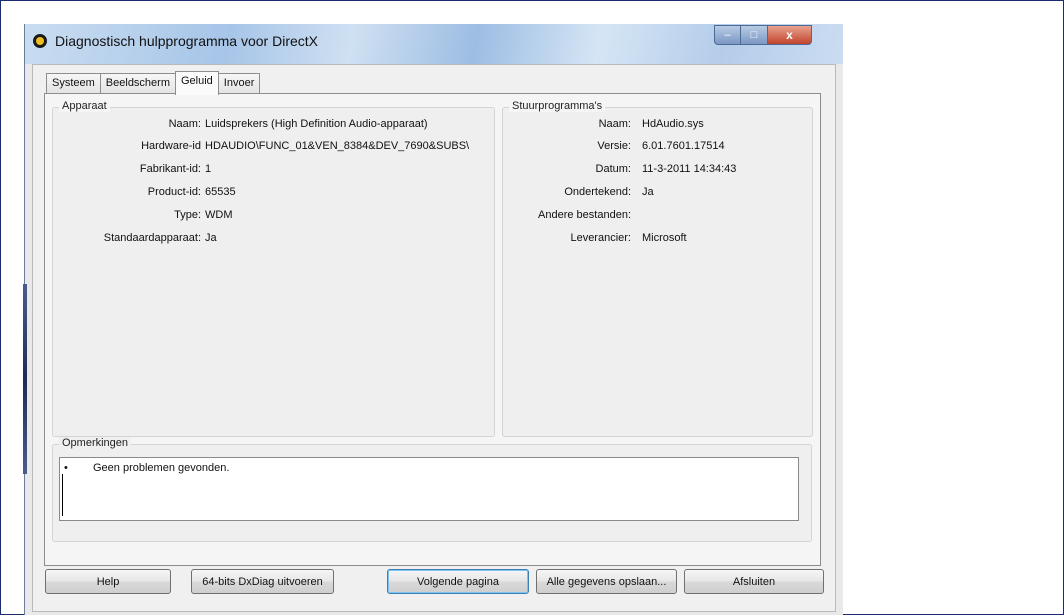 Image resolution: width=1064 pixels, height=615 pixels. I want to click on next-page-button: Volgende pagina, so click(458, 581).